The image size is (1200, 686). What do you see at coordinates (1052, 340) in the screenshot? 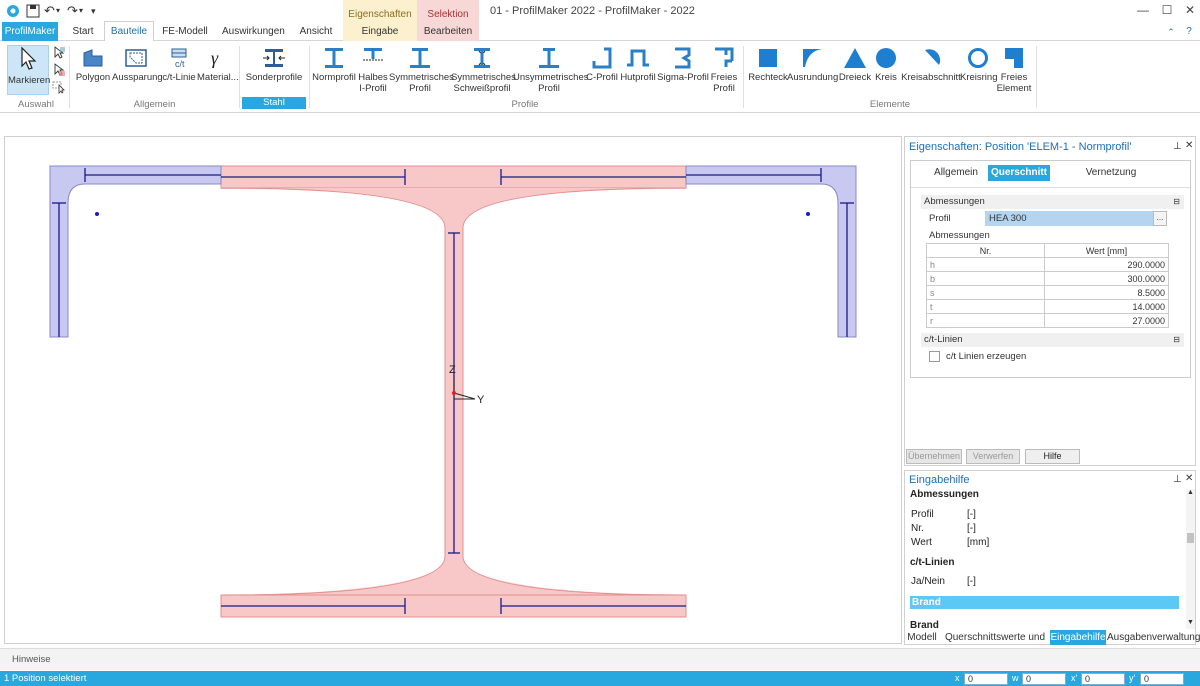
I see `section-ct-linien: c/t-Linien ⊟` at bounding box center [1052, 340].